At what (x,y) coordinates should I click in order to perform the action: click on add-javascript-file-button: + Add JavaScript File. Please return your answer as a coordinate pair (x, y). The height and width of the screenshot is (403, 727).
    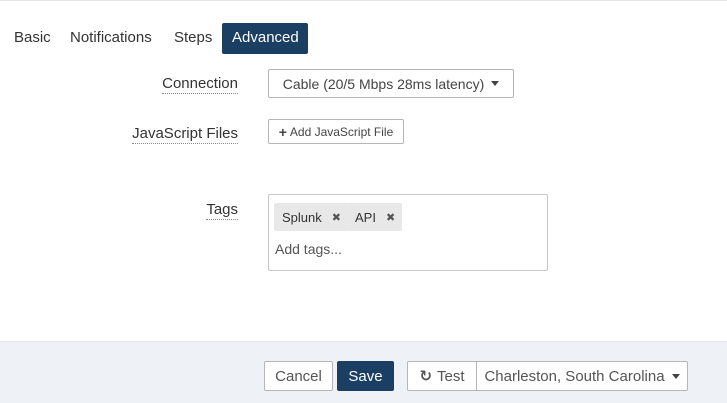
    Looking at the image, I should click on (336, 131).